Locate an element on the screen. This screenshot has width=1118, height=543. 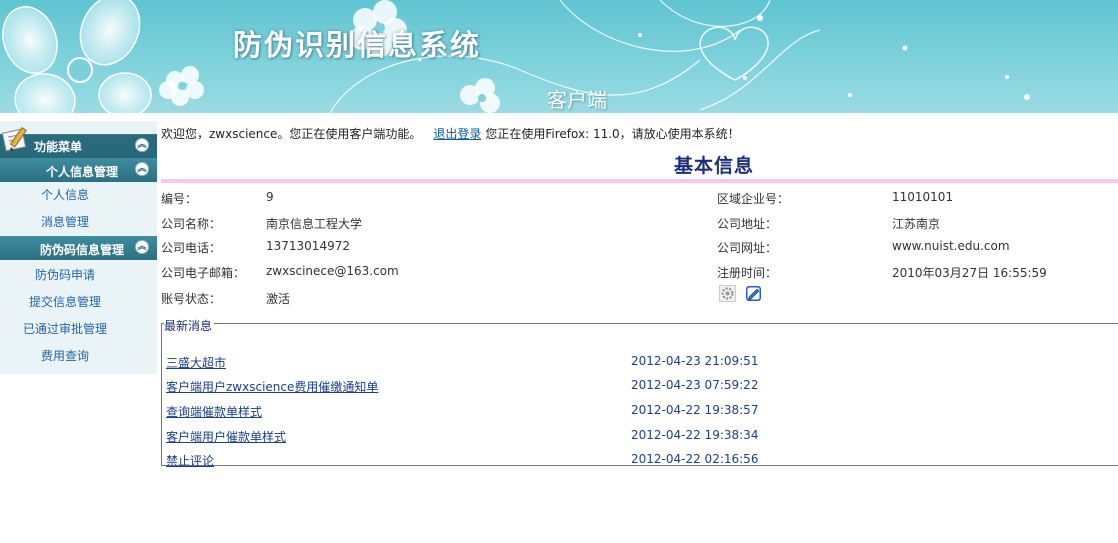
news-item: 客户端用户催款单样式 2012-04-22 19:38:34 is located at coordinates (641, 436).